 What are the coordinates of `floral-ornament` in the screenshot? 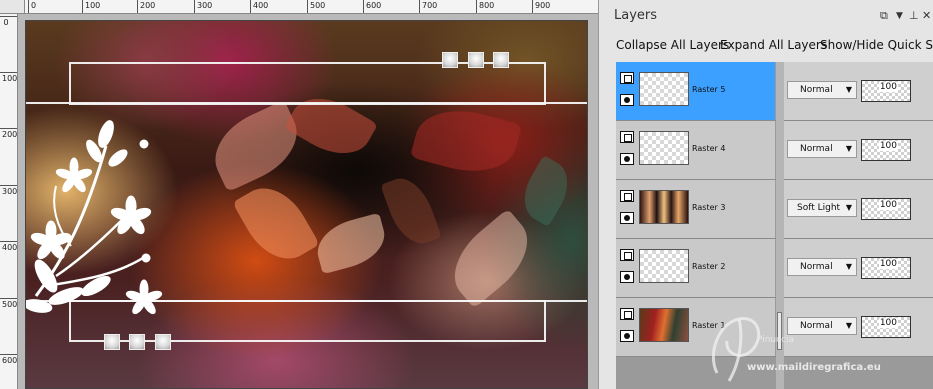 It's located at (94, 217).